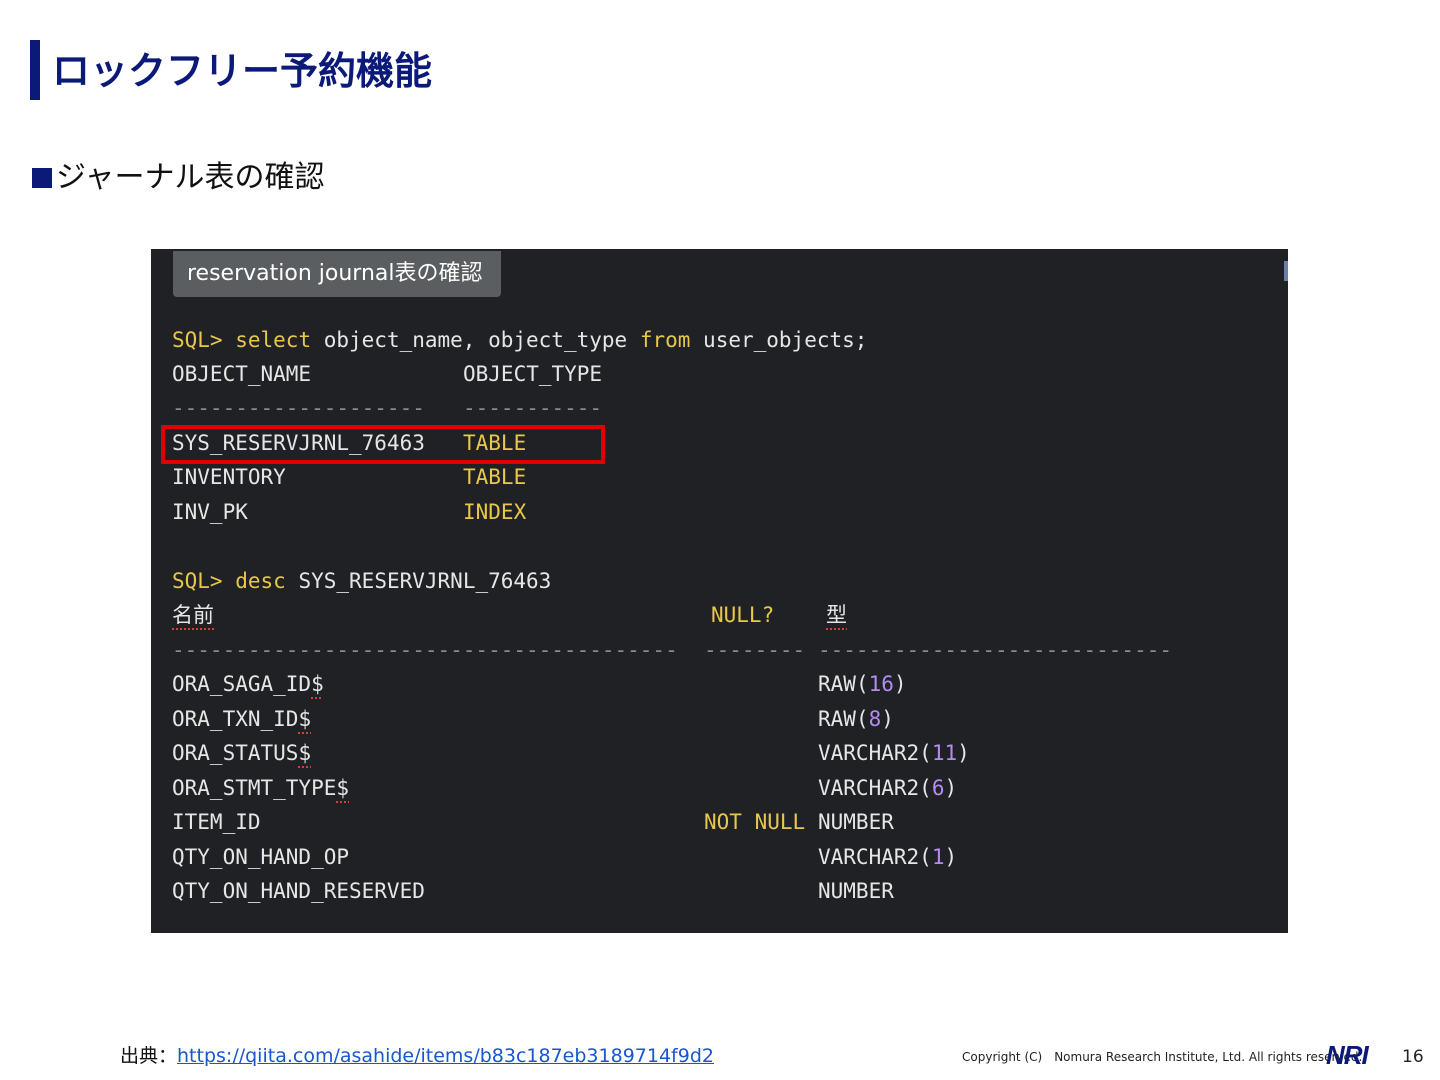  Describe the element at coordinates (229, 477) in the screenshot. I see `object-name: INVENTORY` at that location.